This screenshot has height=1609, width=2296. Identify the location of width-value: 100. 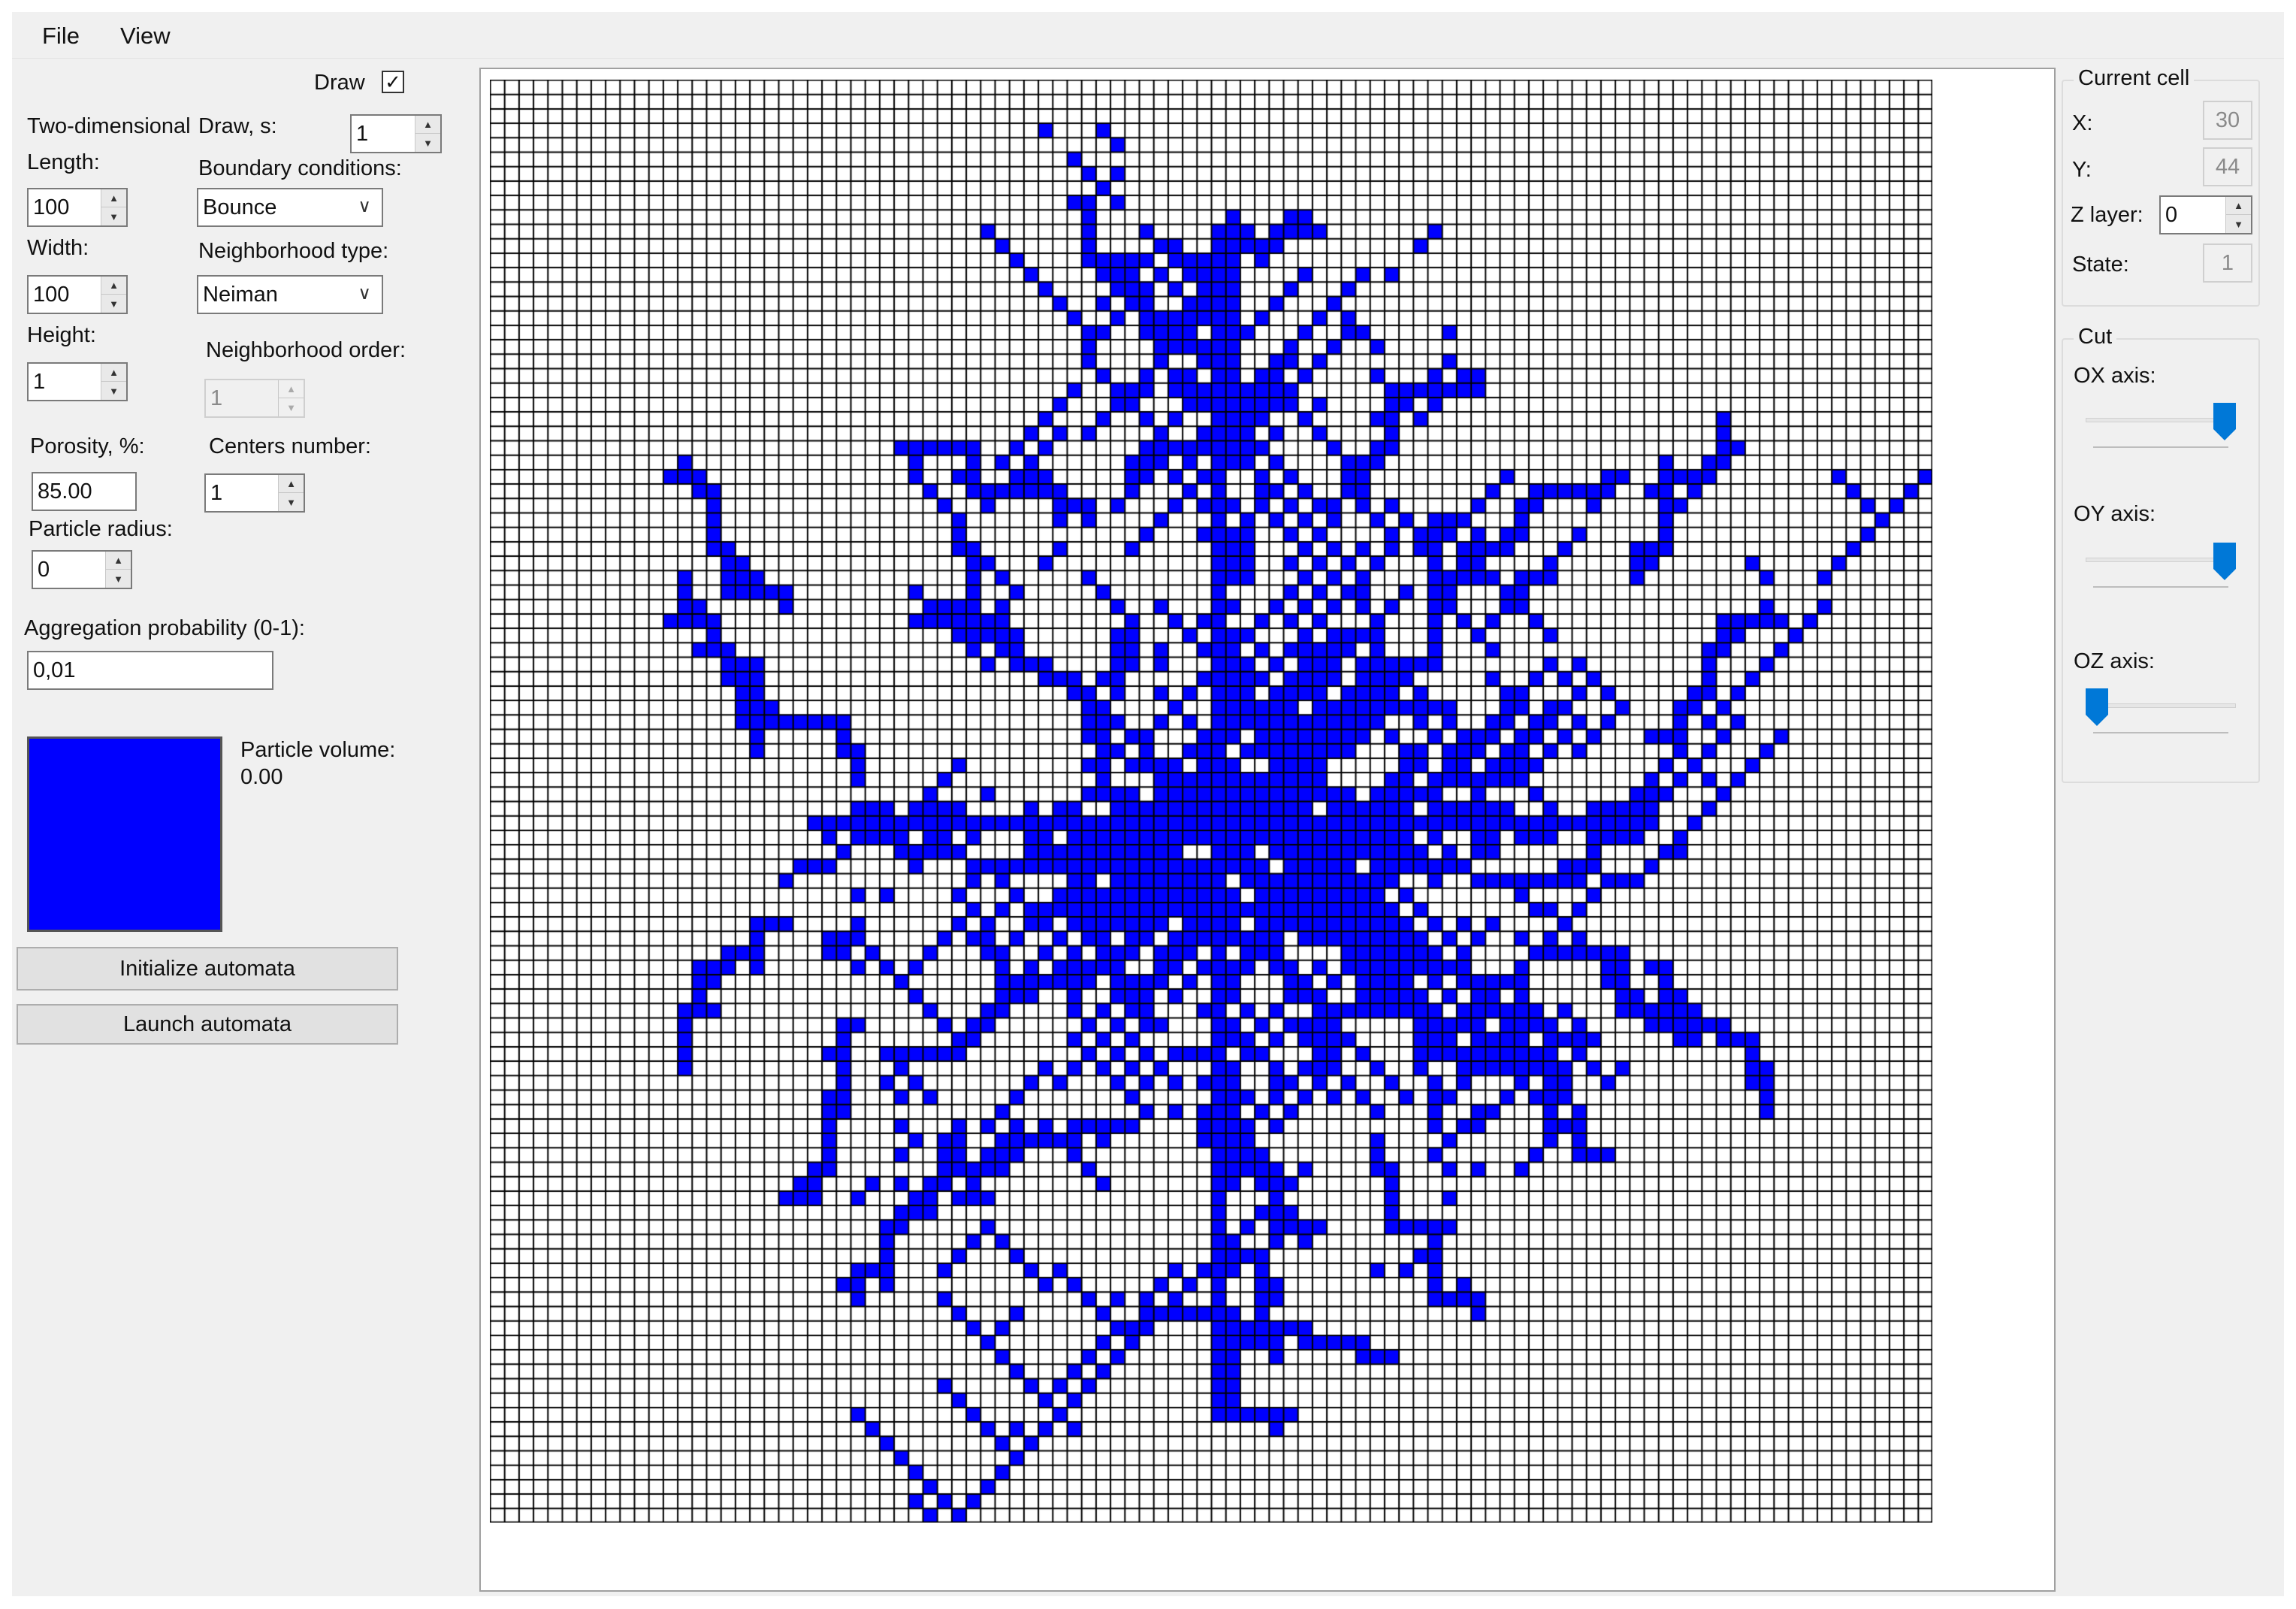
(51, 295).